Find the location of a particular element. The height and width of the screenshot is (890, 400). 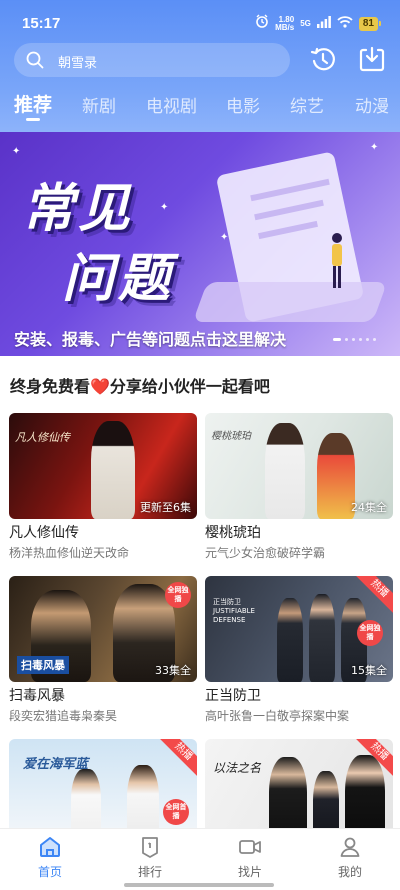

alarm-icon is located at coordinates (262, 23).